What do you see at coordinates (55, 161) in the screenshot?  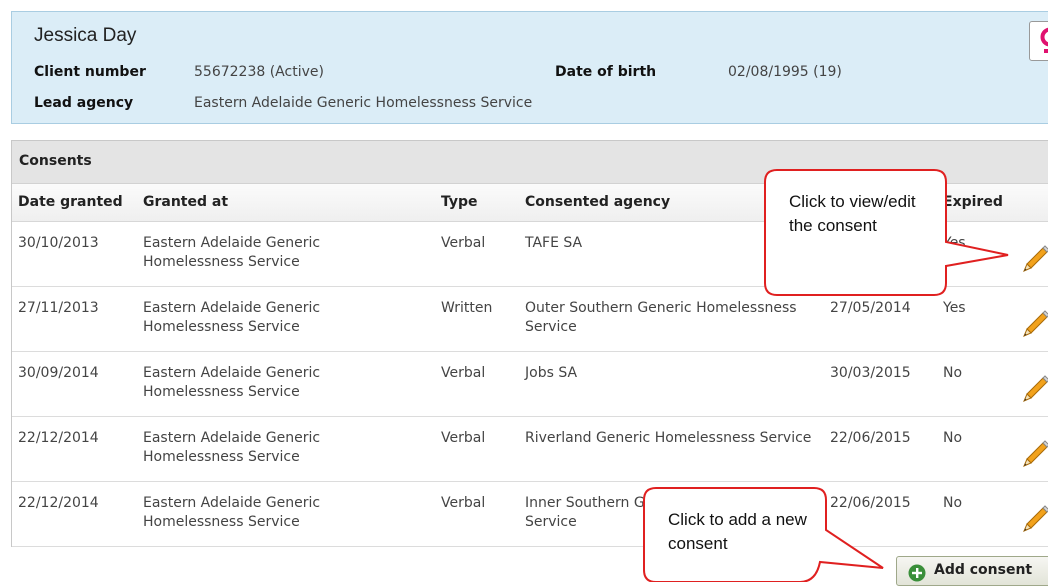 I see `consents-title: Consents` at bounding box center [55, 161].